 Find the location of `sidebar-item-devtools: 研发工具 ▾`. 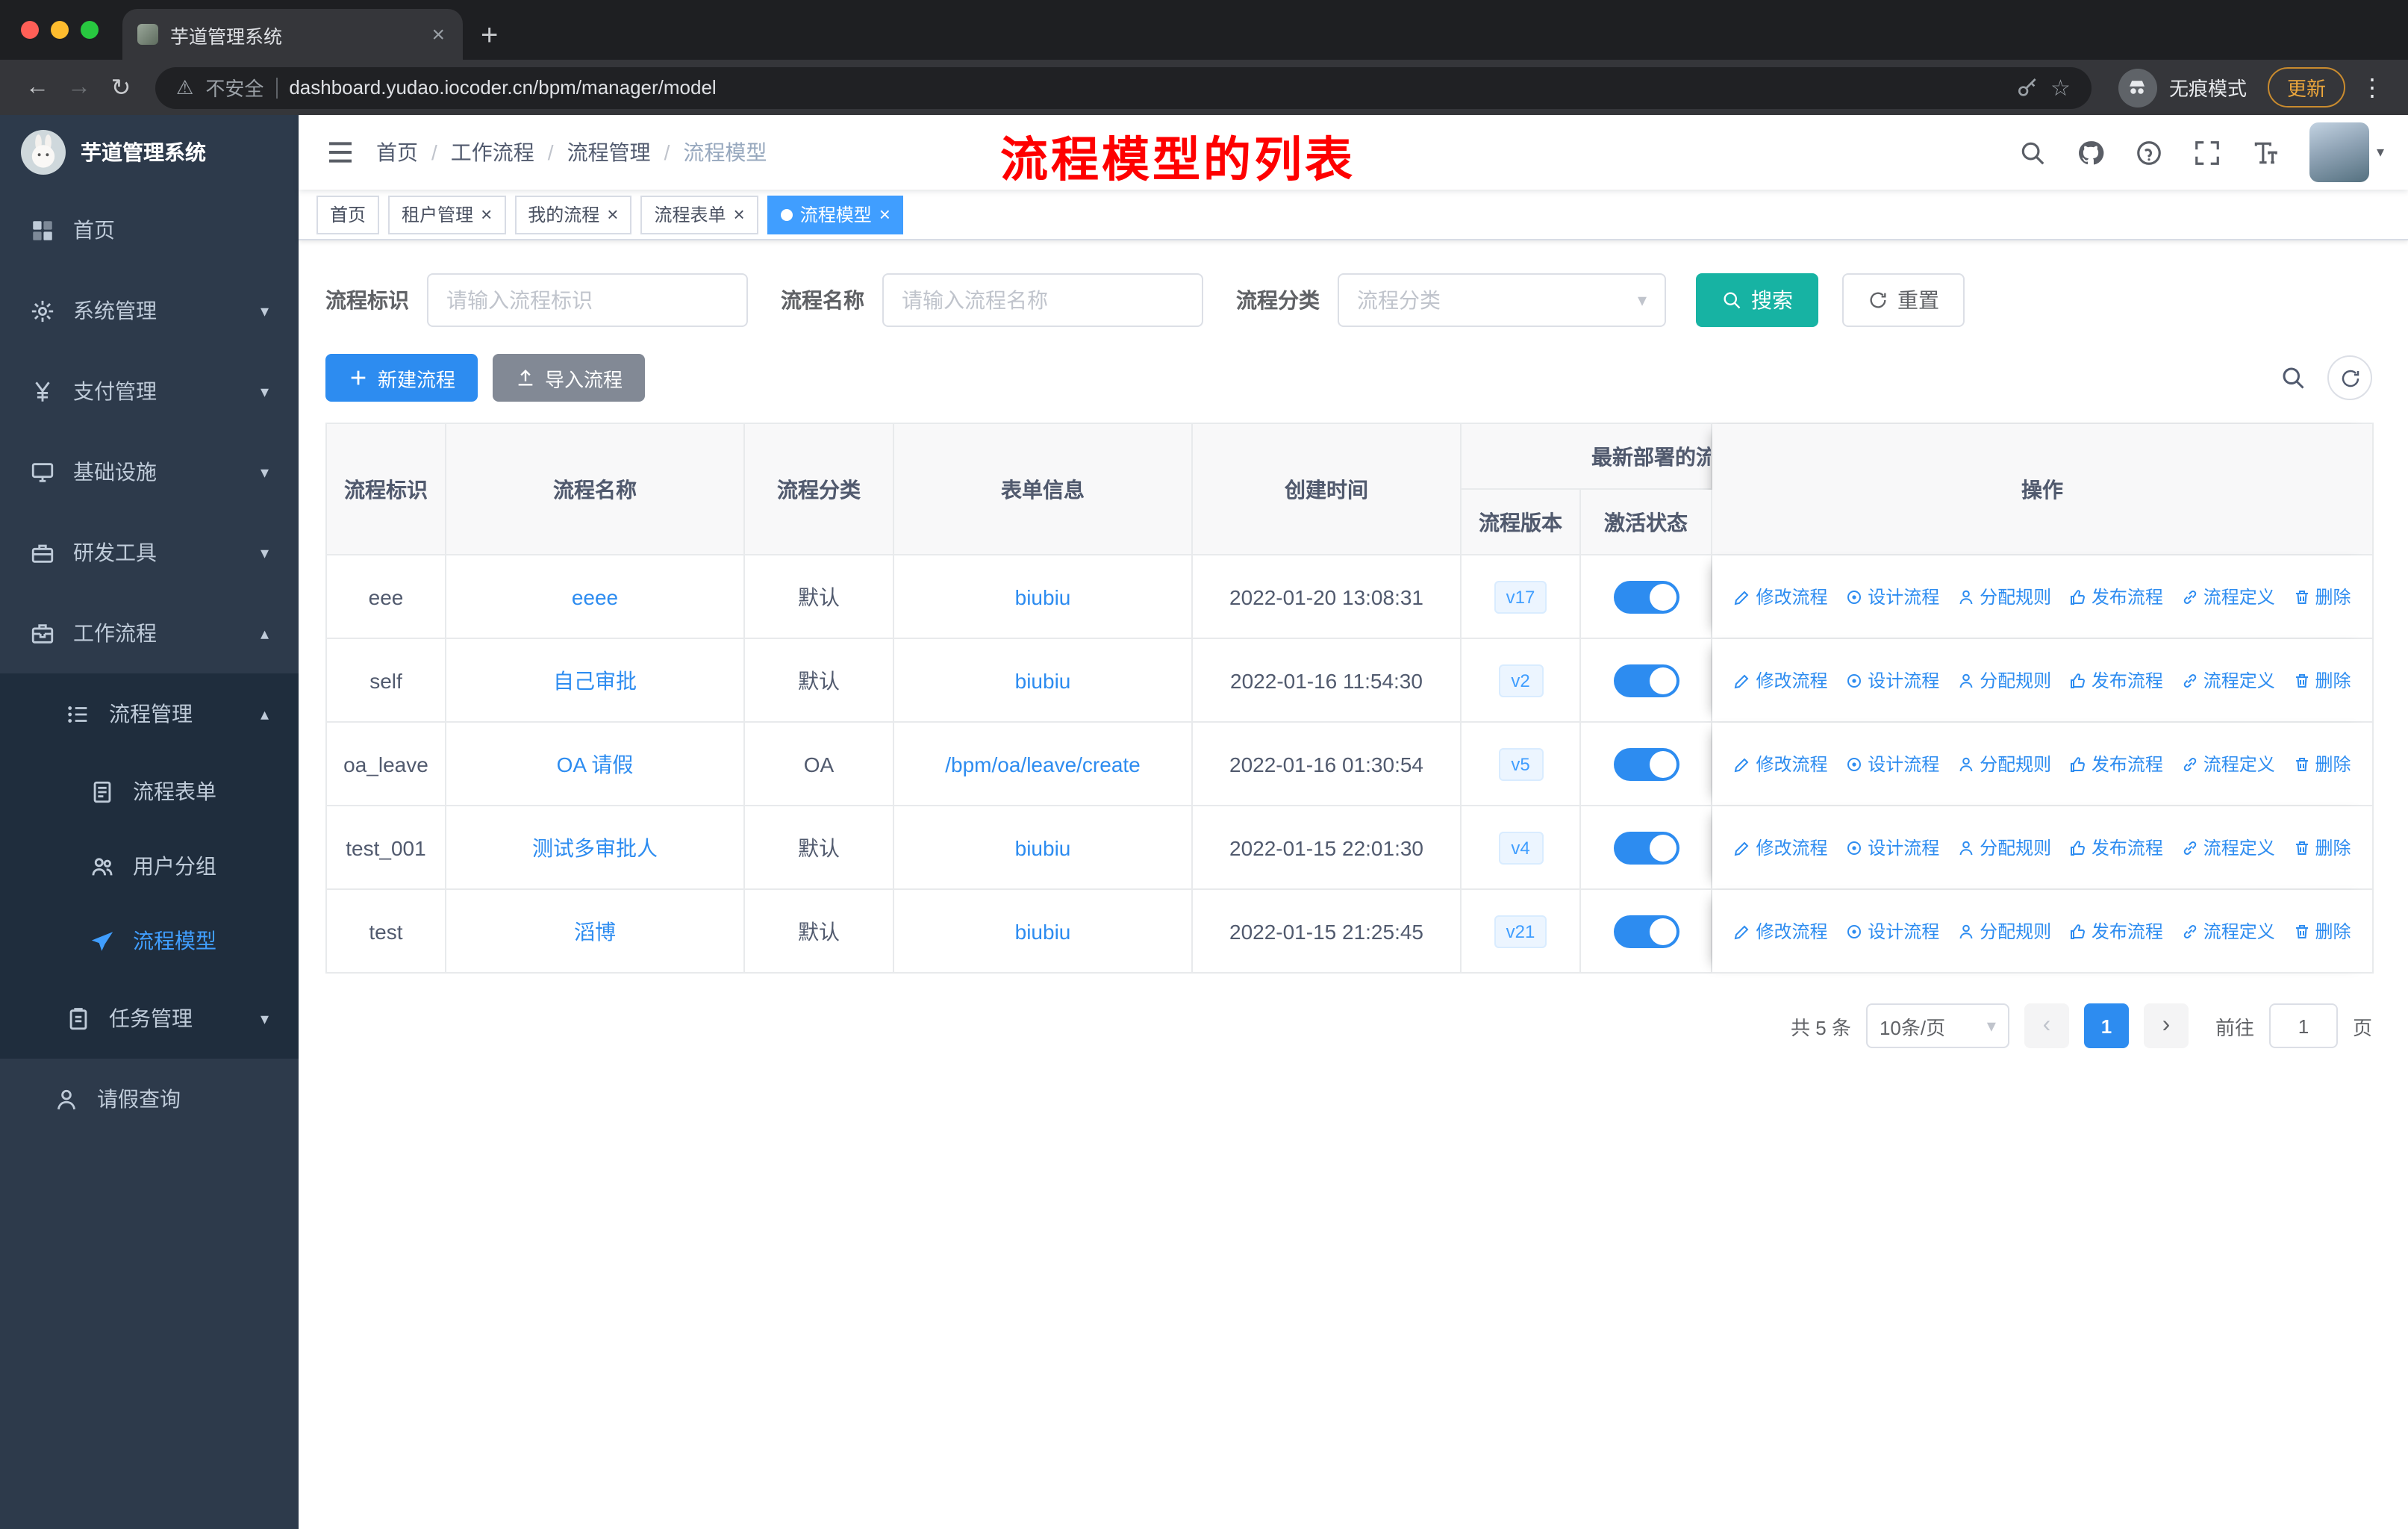

sidebar-item-devtools: 研发工具 ▾ is located at coordinates (149, 552).